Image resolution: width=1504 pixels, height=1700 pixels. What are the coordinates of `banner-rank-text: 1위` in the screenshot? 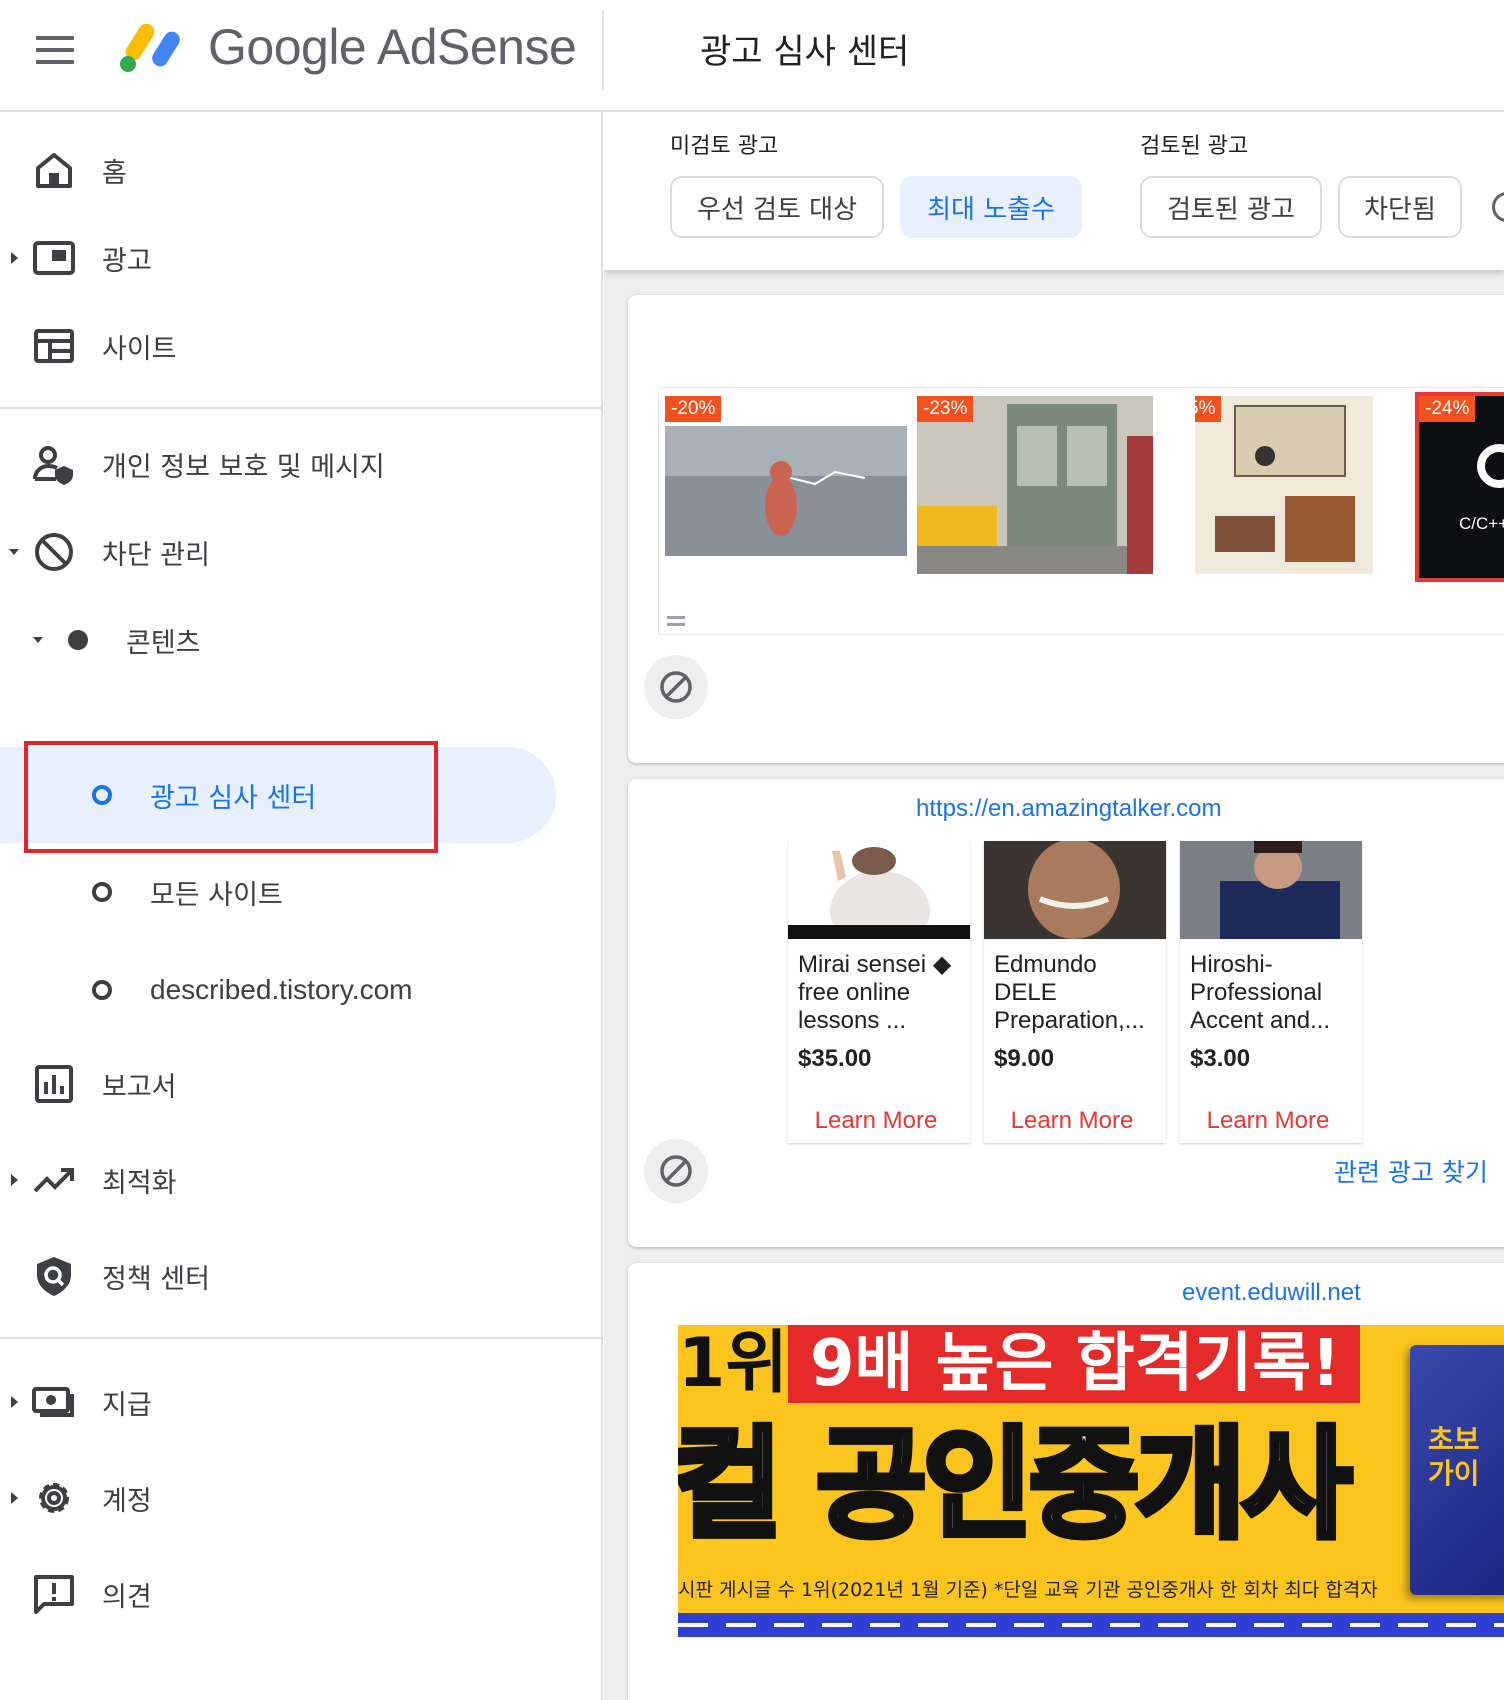 It's located at (733, 1364).